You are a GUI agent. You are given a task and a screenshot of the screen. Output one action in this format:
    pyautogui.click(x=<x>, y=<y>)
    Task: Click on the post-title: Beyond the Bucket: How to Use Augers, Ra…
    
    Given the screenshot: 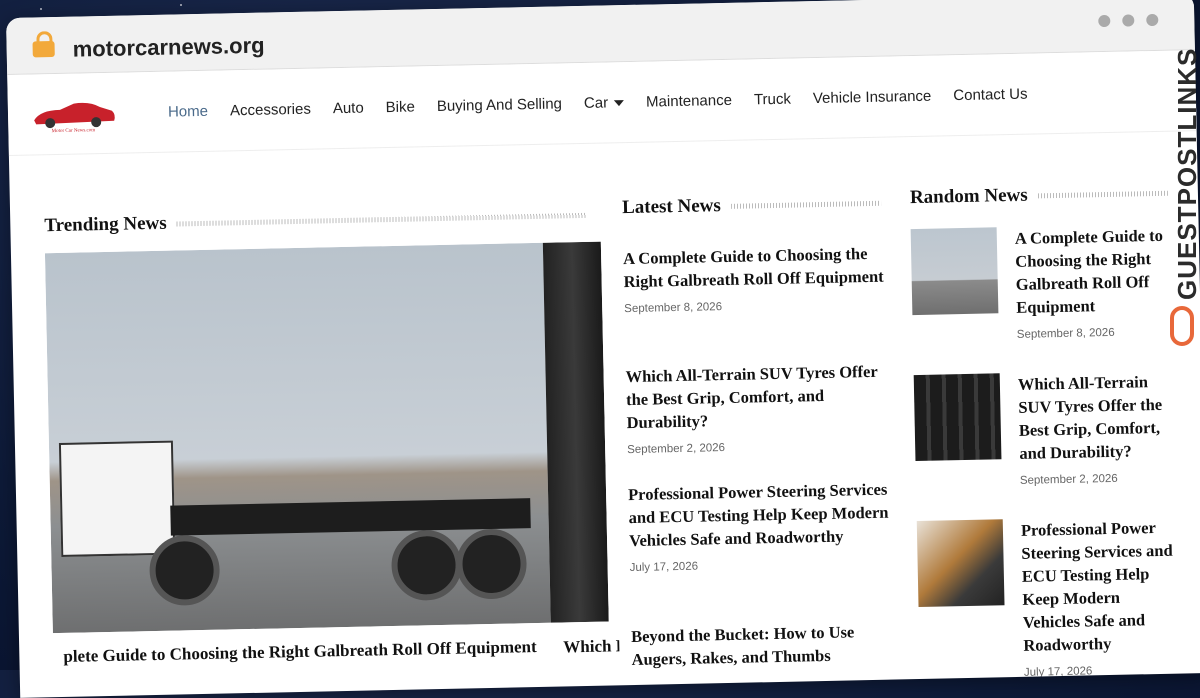 What is the action you would take?
    pyautogui.click(x=764, y=645)
    